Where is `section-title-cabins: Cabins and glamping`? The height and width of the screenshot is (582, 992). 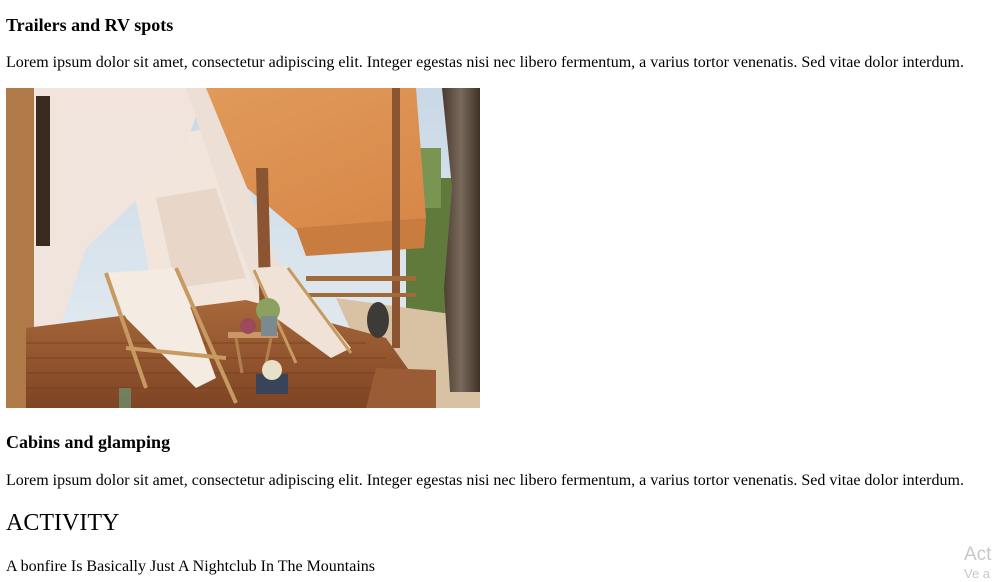 section-title-cabins: Cabins and glamping is located at coordinates (88, 442).